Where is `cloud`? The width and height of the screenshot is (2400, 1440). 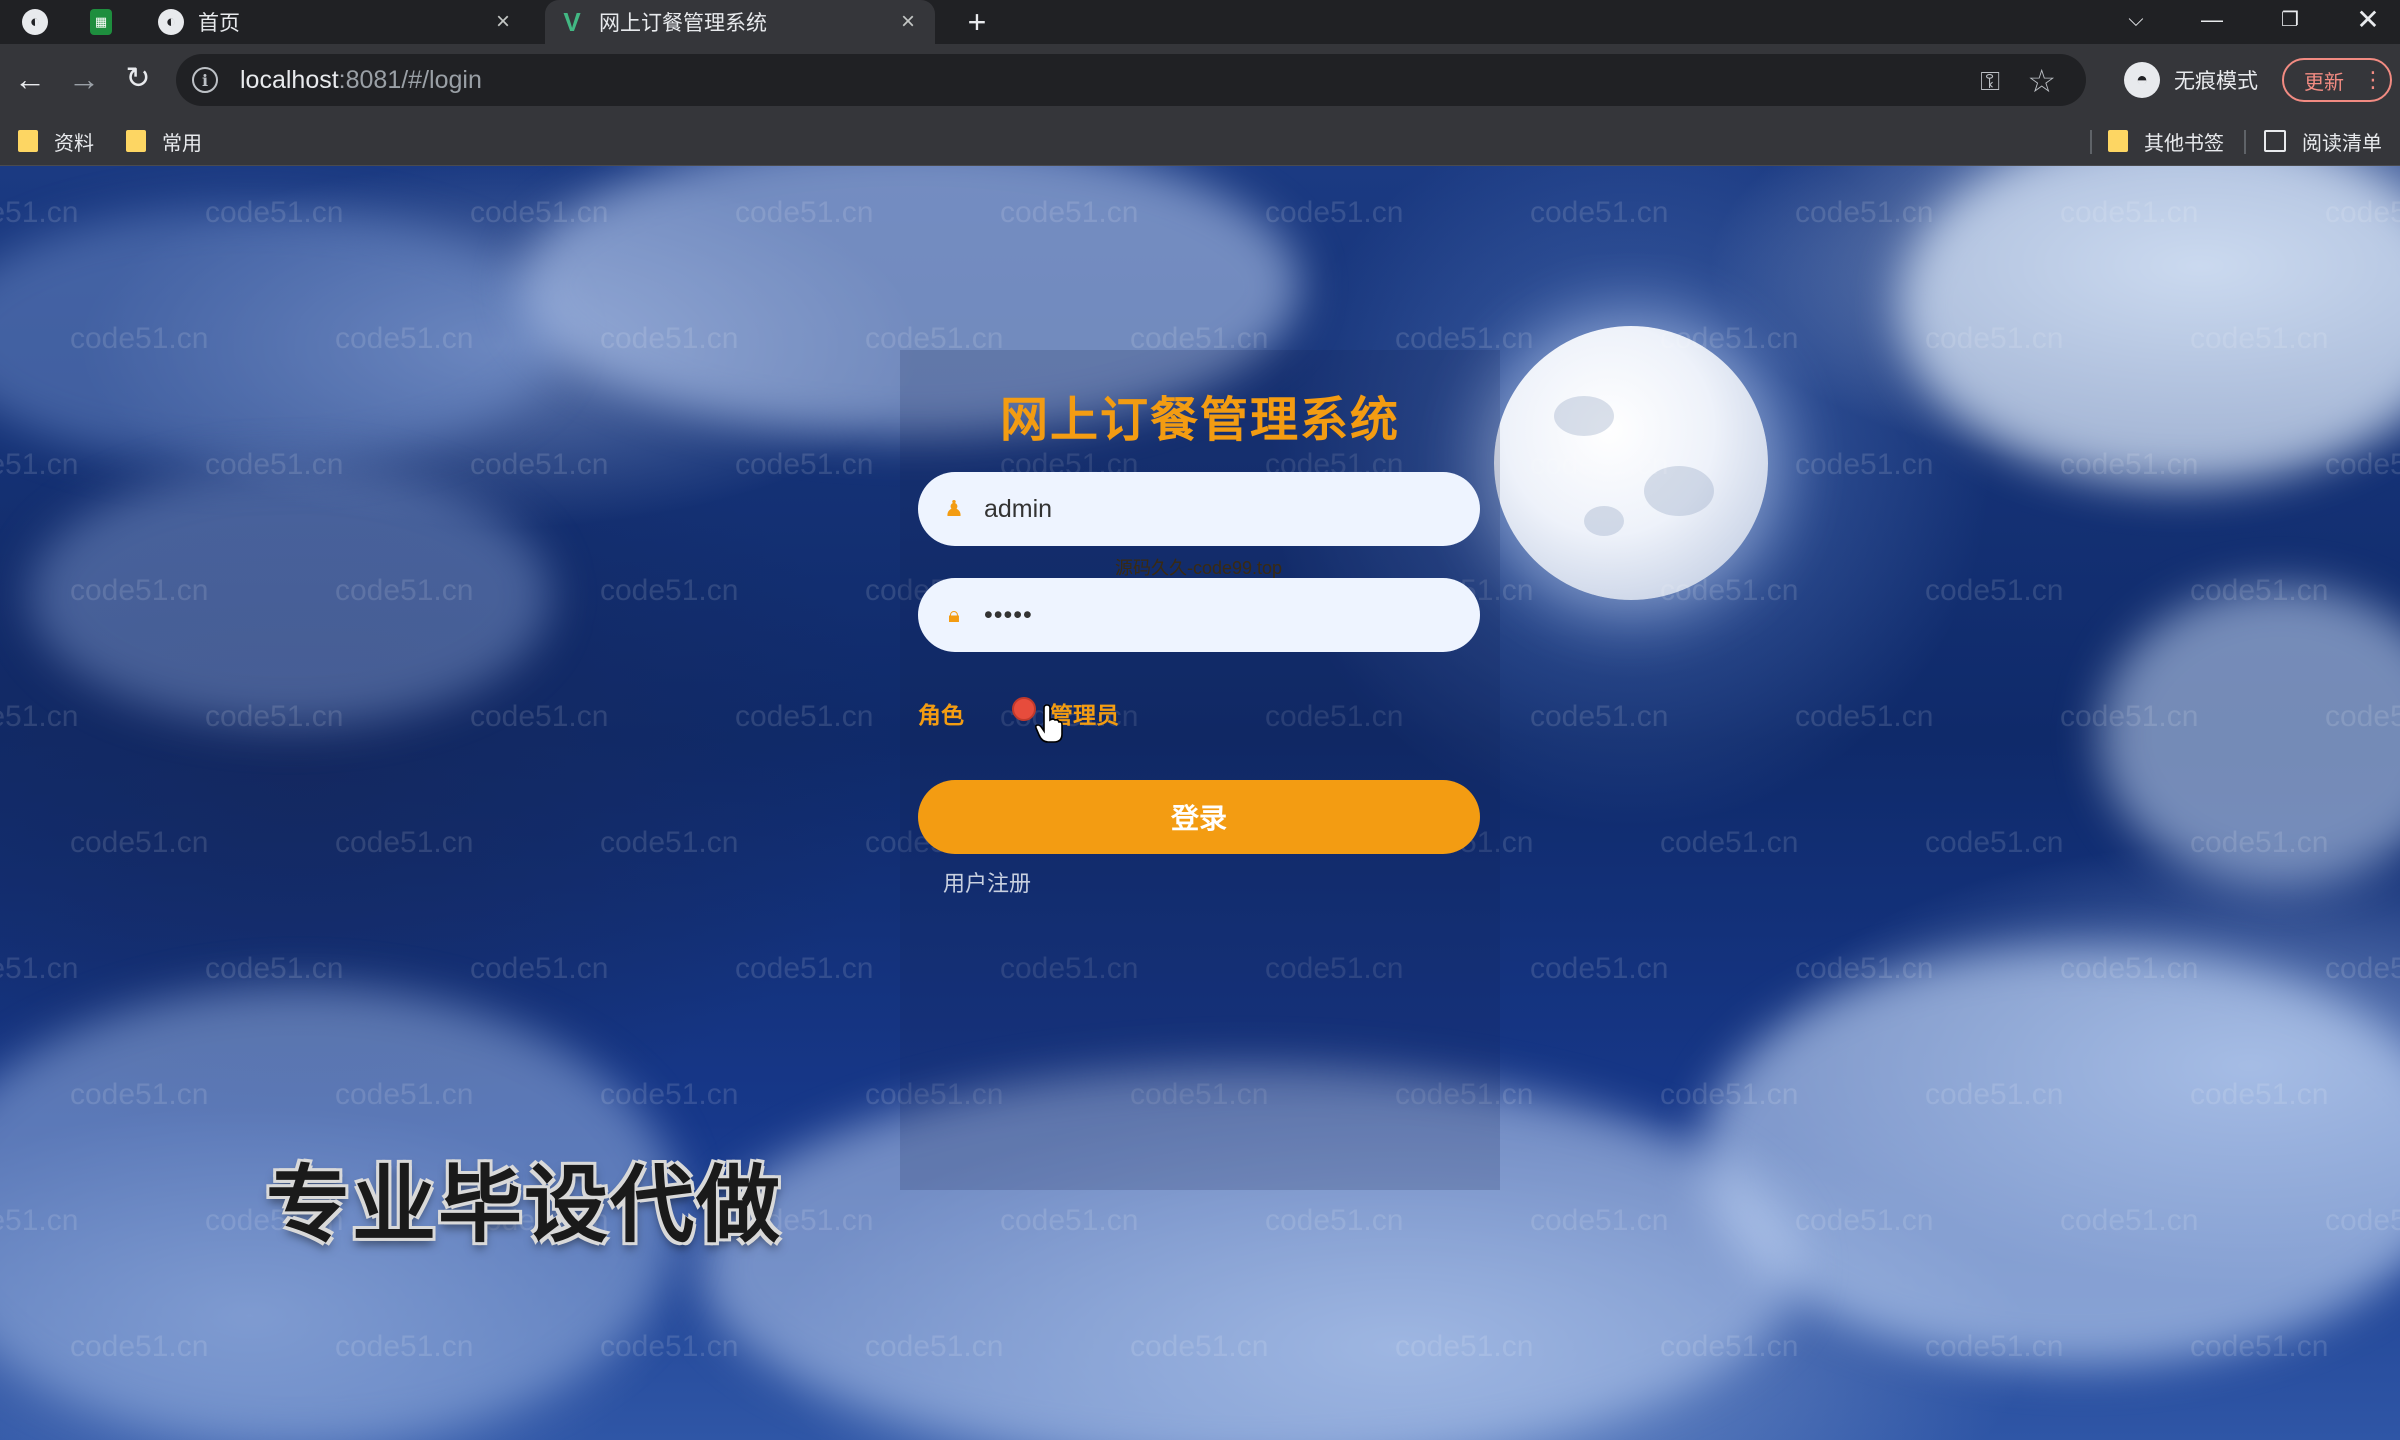 cloud is located at coordinates (2050, 1156).